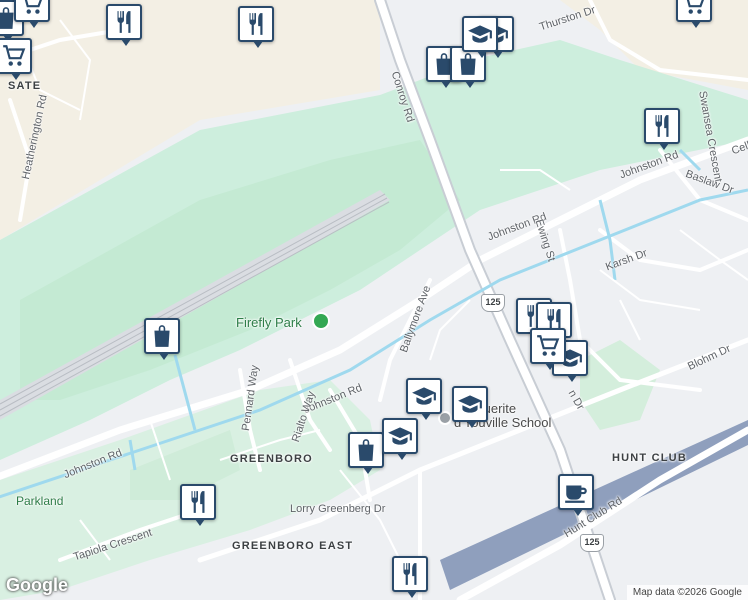  Describe the element at coordinates (271, 459) in the screenshot. I see `district-label-greenboro: GREENBORO` at that location.